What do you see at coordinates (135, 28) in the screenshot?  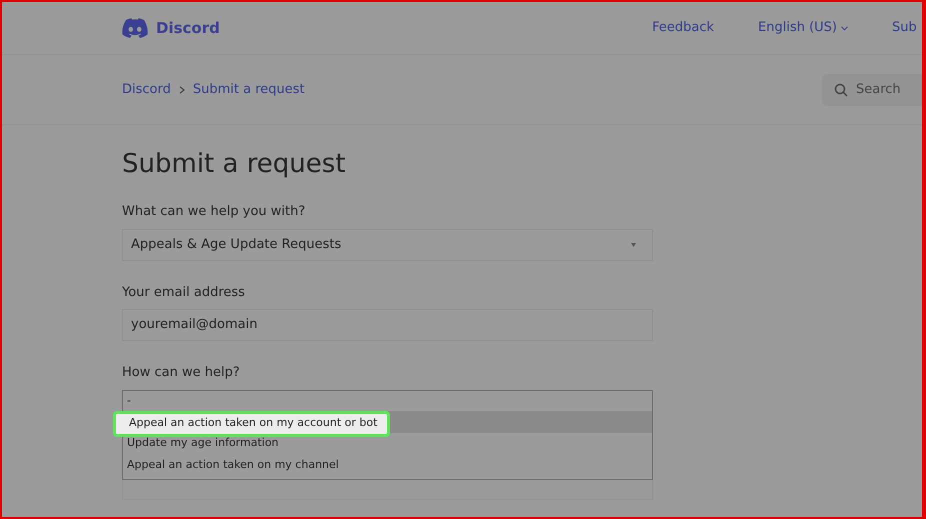 I see `discord-logo-icon` at bounding box center [135, 28].